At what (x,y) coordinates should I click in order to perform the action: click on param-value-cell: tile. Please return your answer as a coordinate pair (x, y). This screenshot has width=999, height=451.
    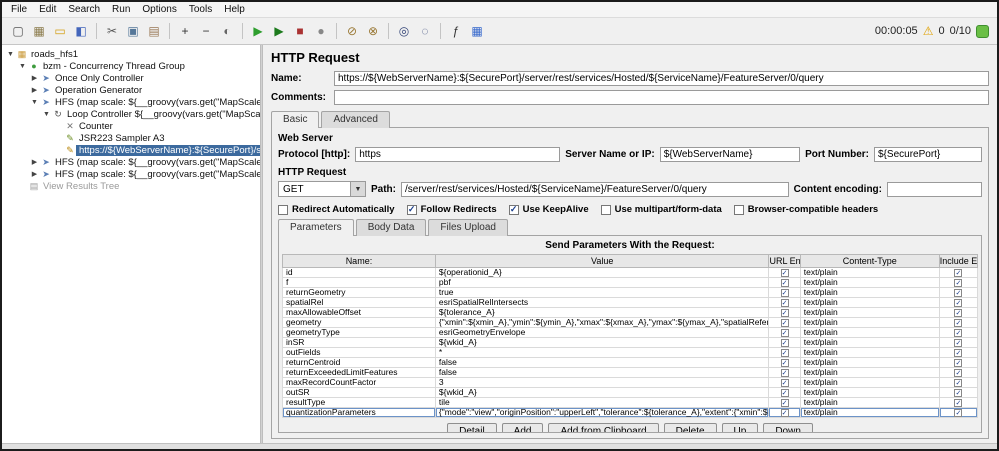
    Looking at the image, I should click on (602, 402).